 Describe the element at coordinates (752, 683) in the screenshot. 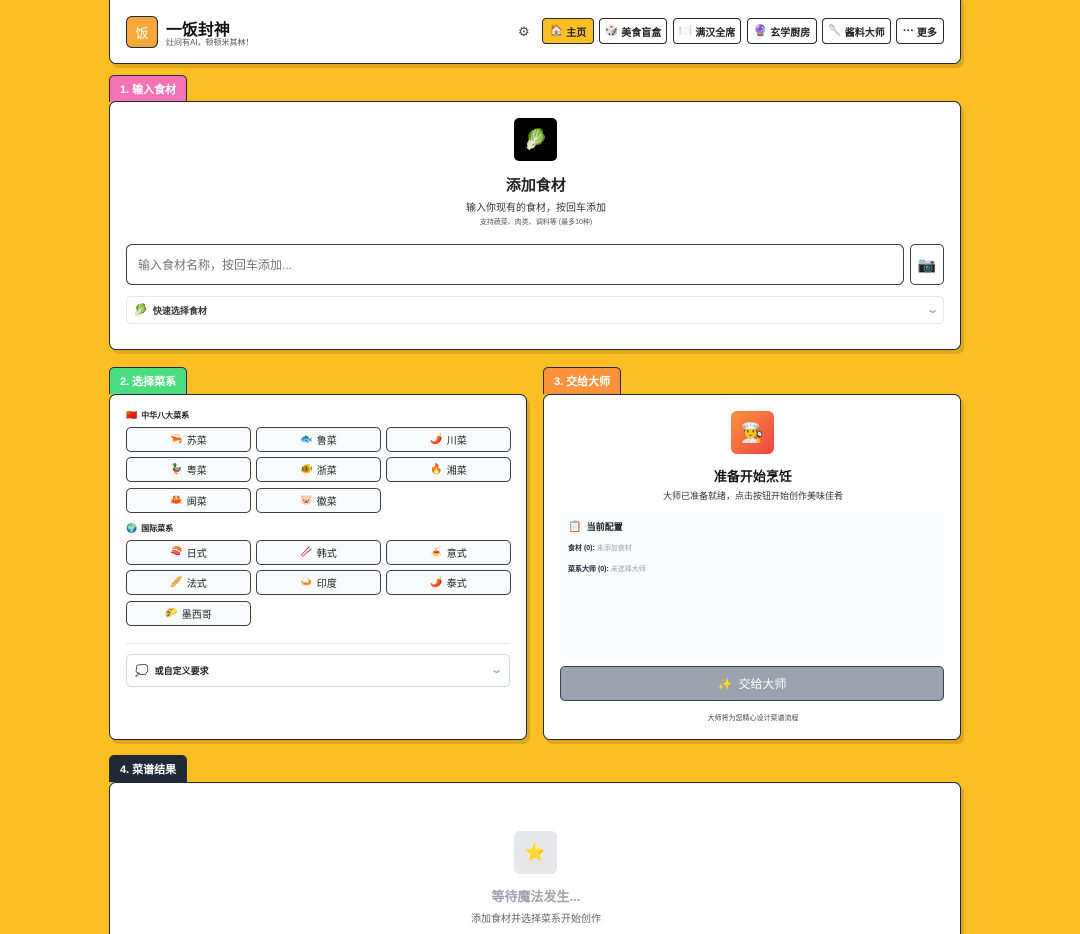

I see `hand-to-master-button: ✨ 交给大师` at that location.